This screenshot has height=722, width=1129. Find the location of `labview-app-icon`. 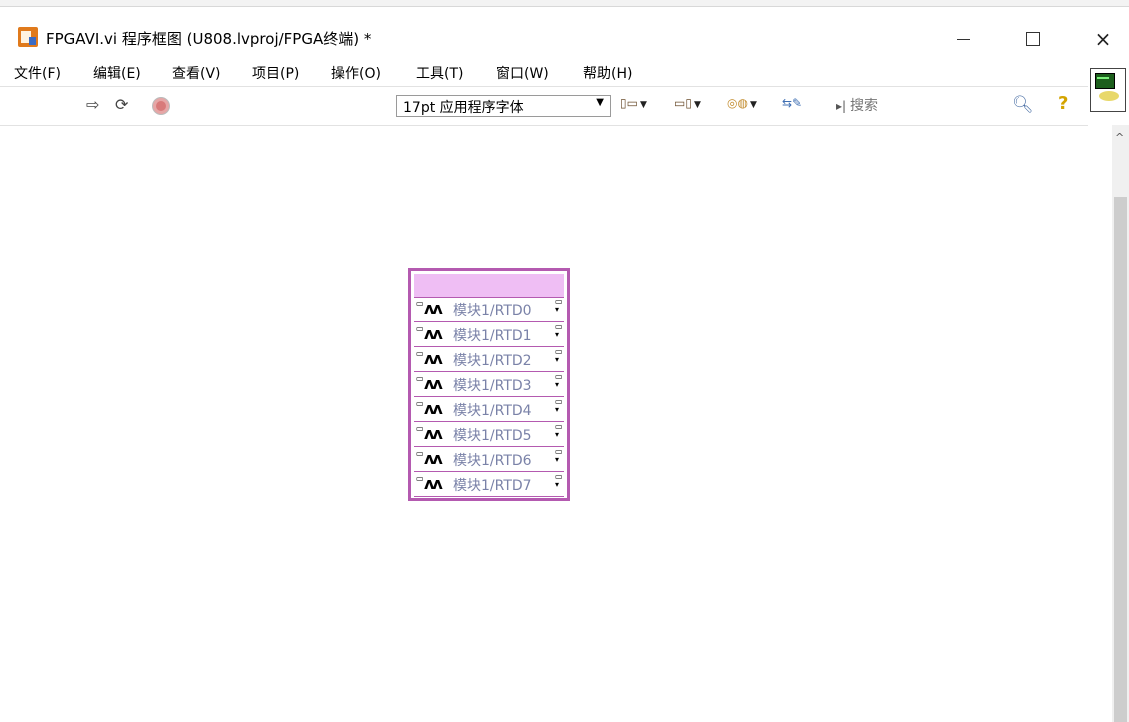

labview-app-icon is located at coordinates (28, 37).